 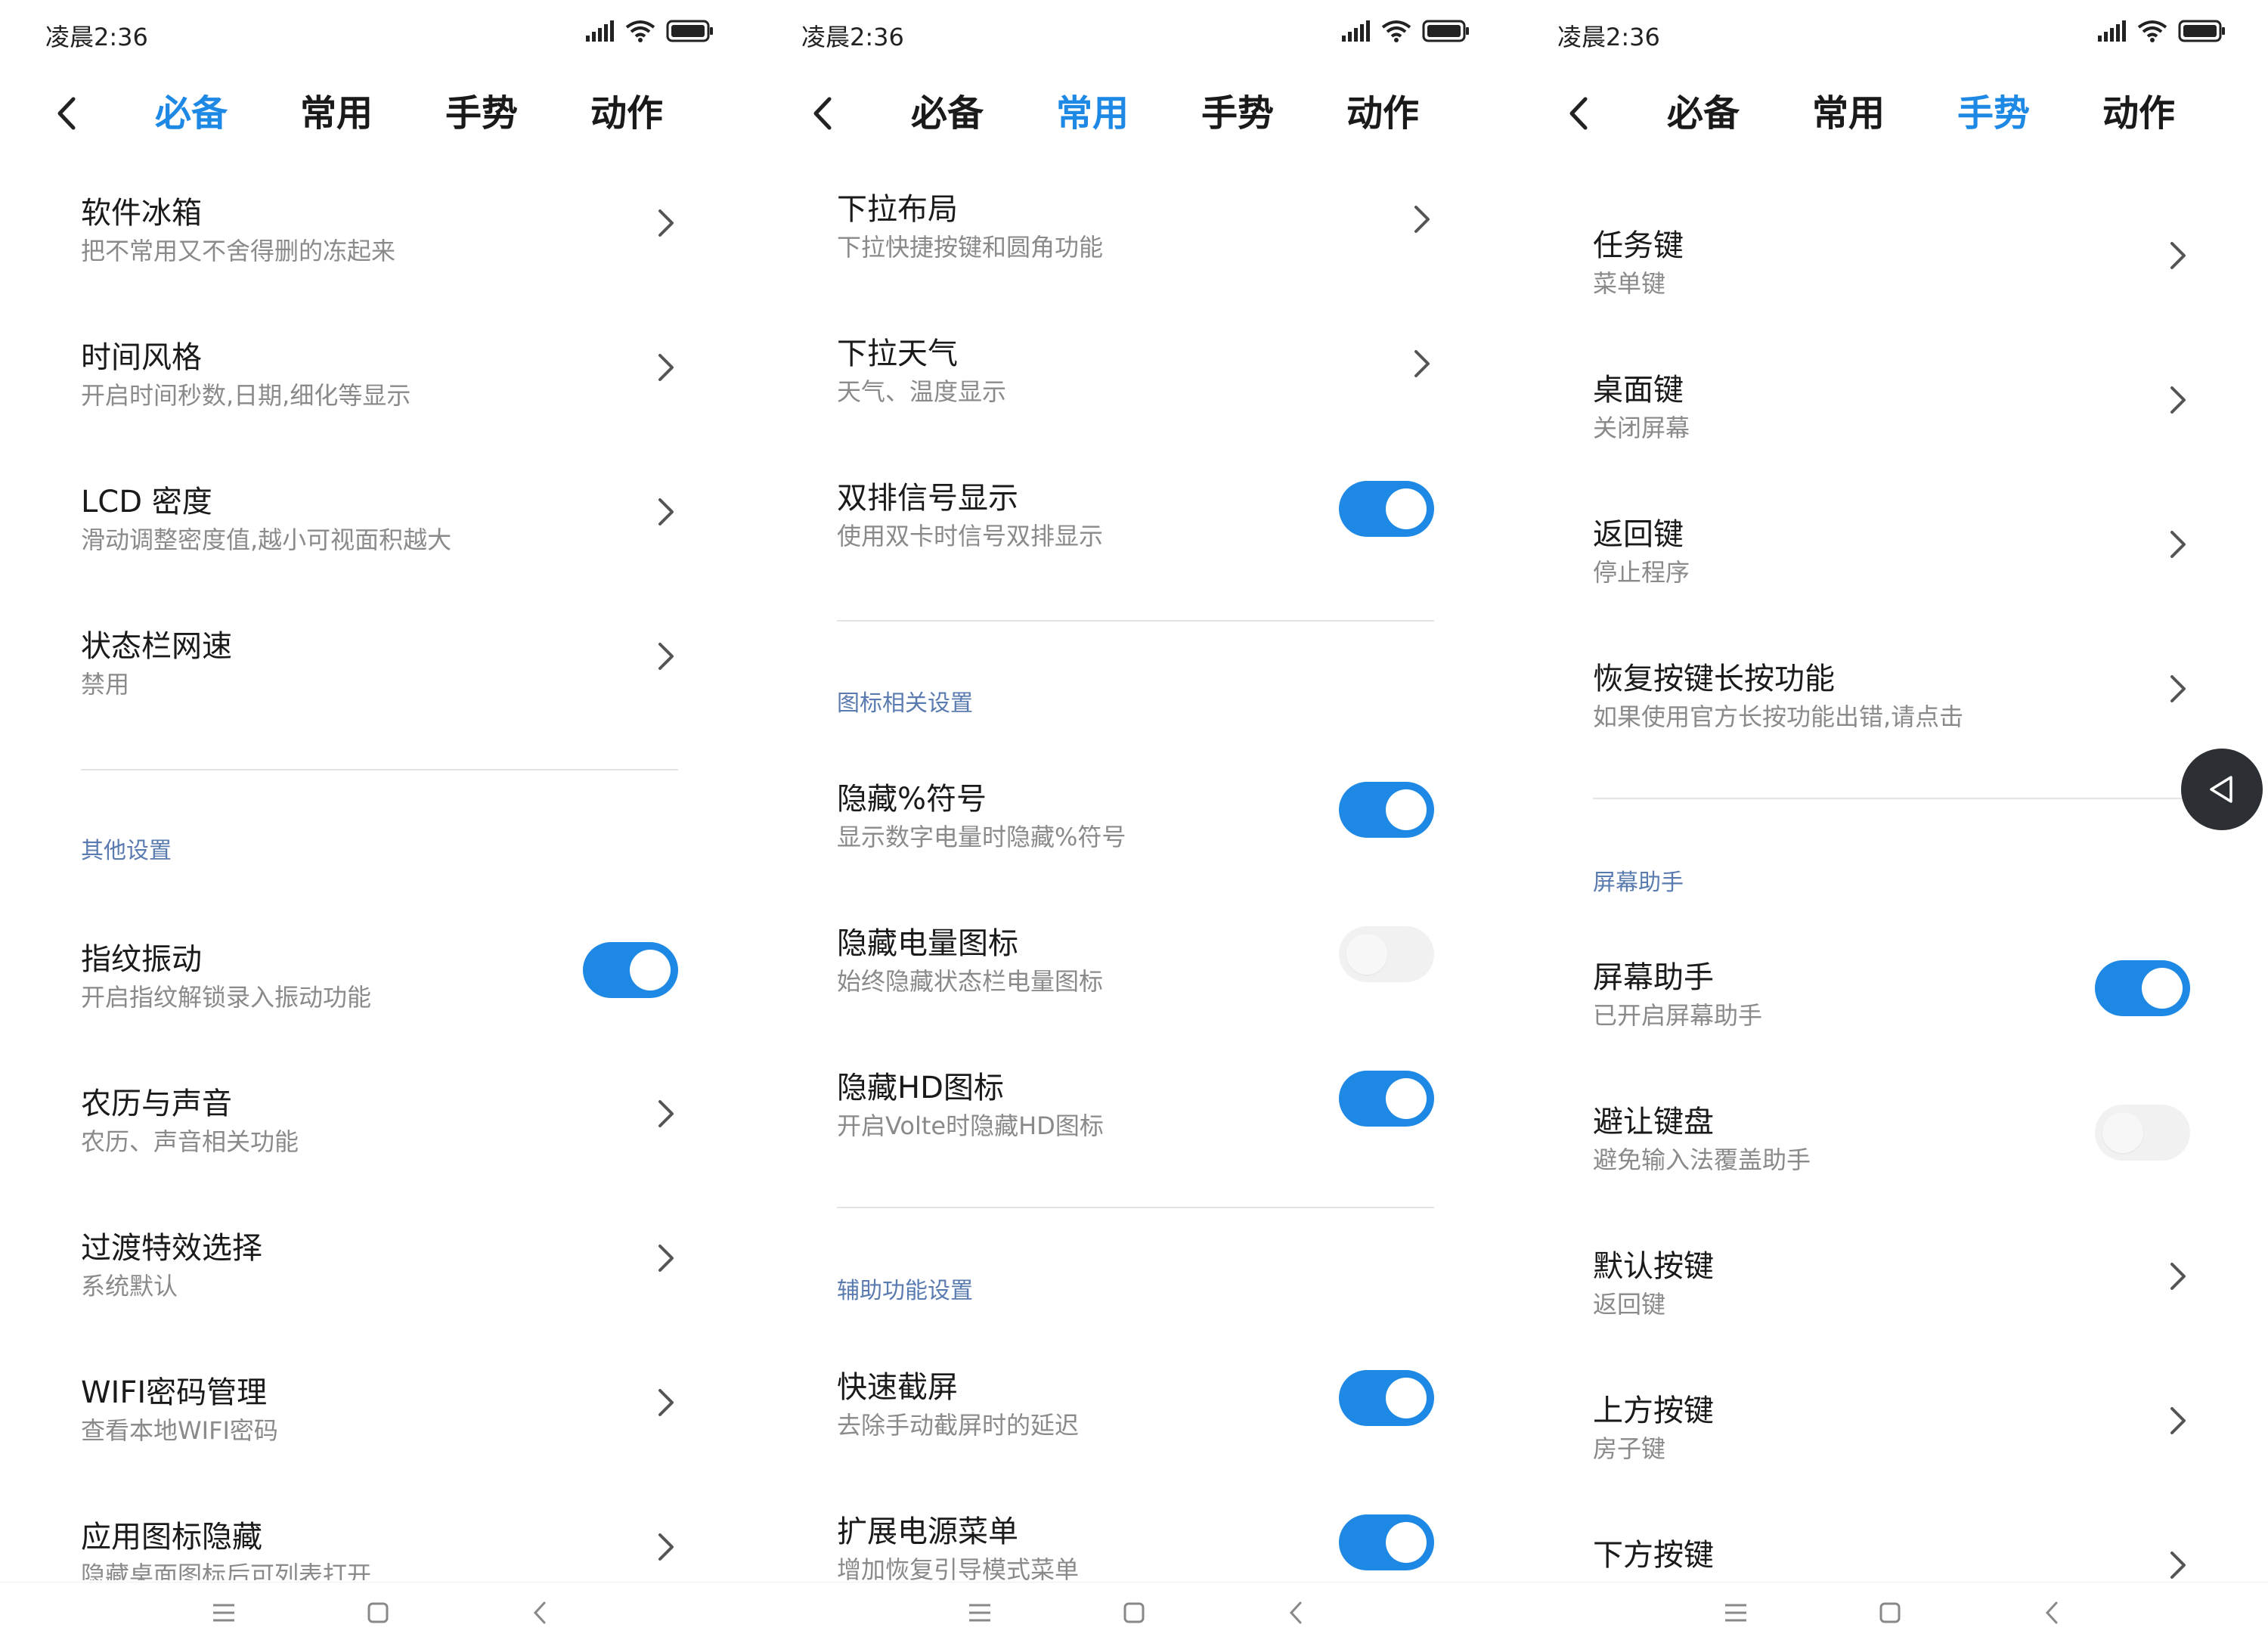 What do you see at coordinates (1135, 508) in the screenshot?
I see `setting-dual-signal: 双排信号显示 使用双卡时信号双排显示` at bounding box center [1135, 508].